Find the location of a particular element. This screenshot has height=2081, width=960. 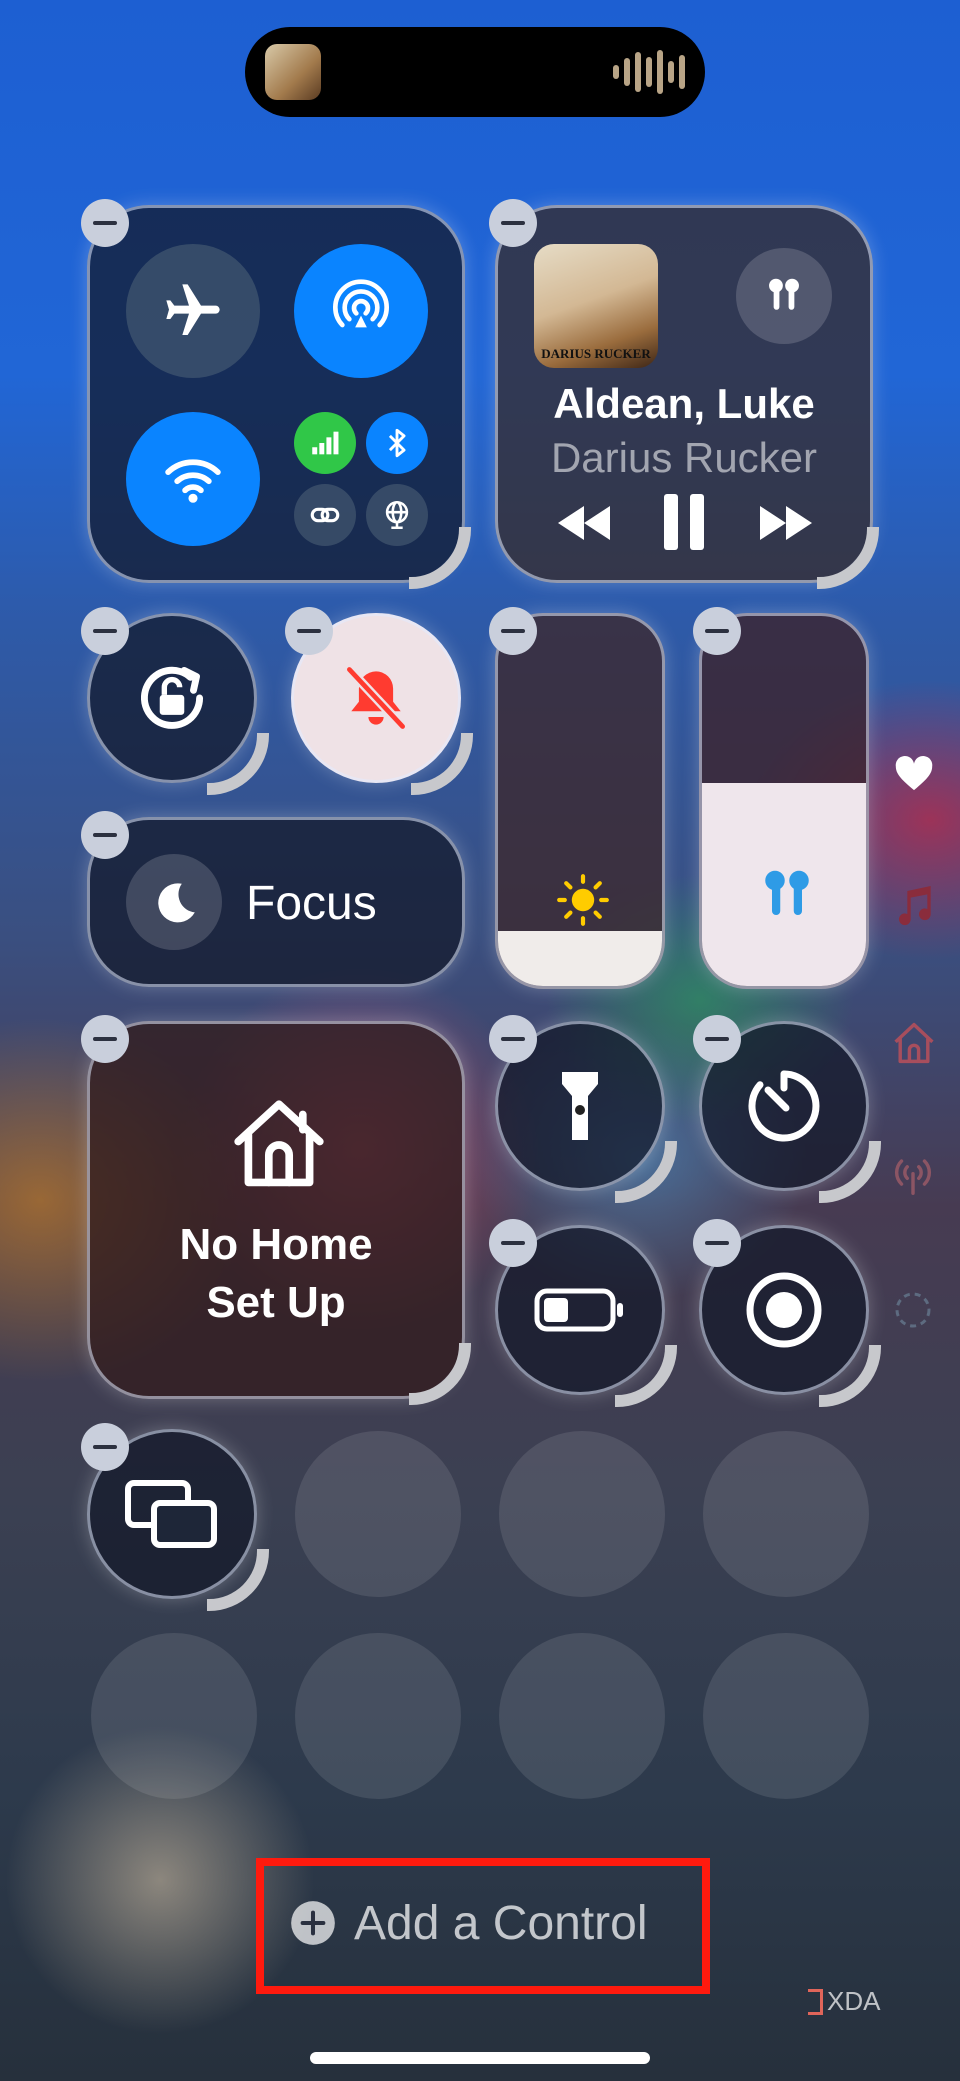

remove-orientation-lock-button is located at coordinates (105, 631).